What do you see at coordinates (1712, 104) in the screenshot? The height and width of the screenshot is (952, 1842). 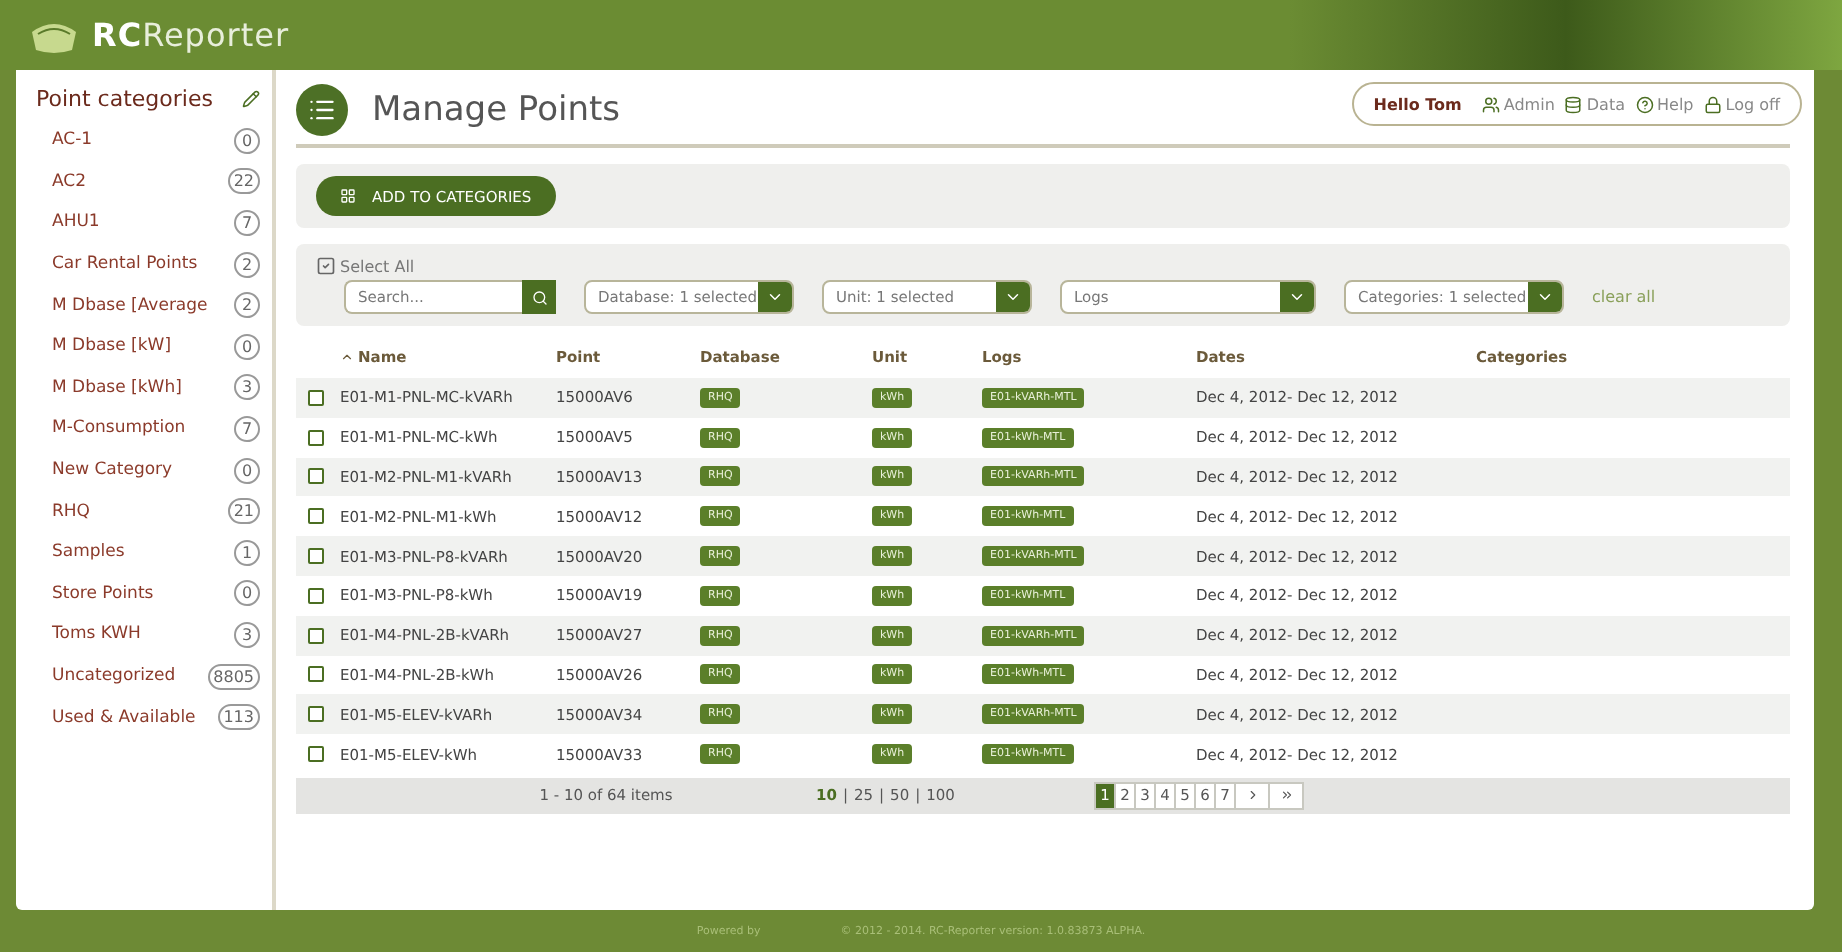 I see `lock-icon` at bounding box center [1712, 104].